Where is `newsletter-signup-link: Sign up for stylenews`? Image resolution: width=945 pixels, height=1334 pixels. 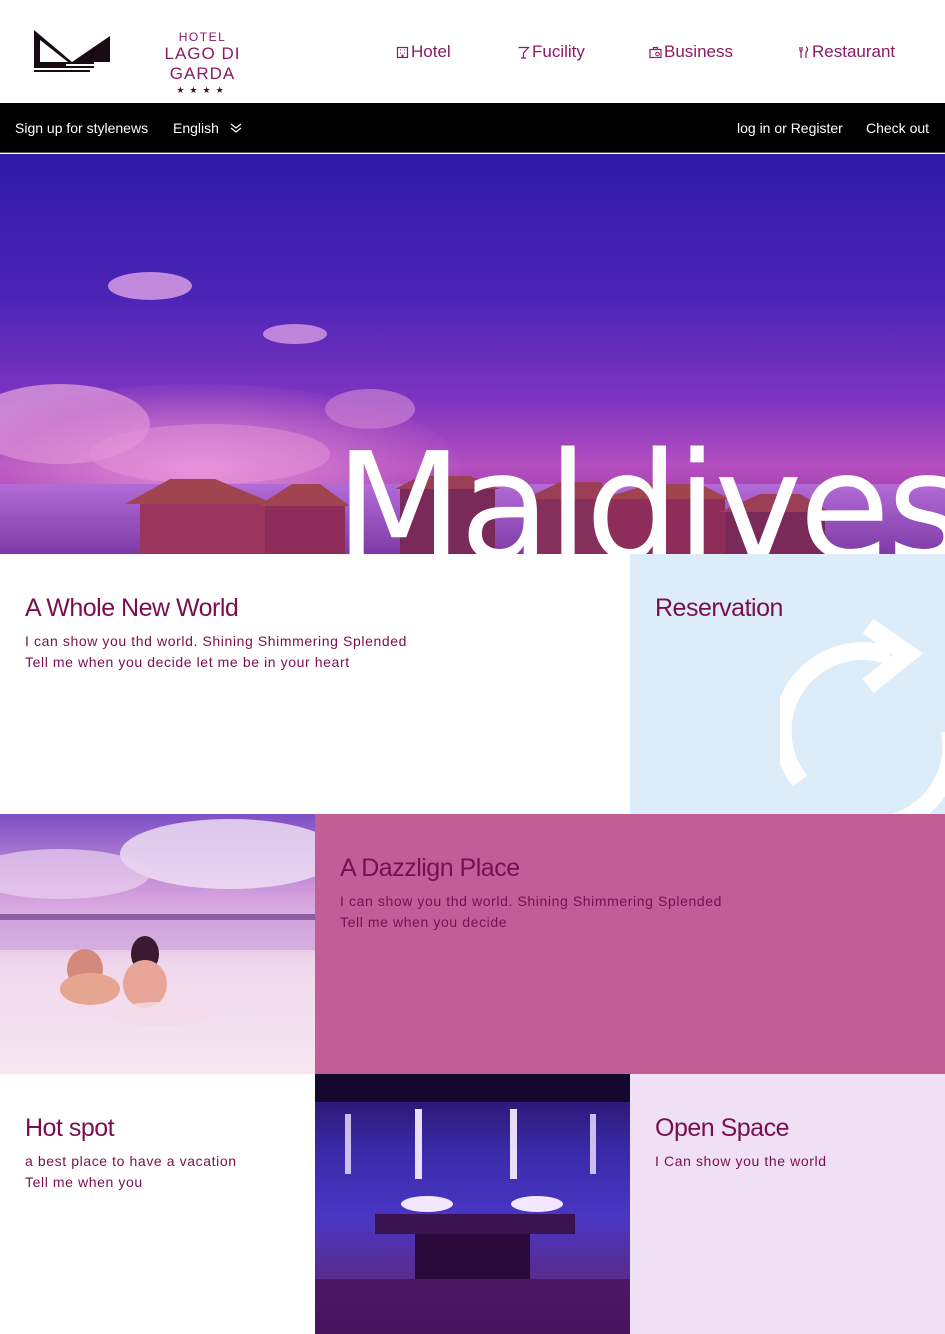 newsletter-signup-link: Sign up for stylenews is located at coordinates (81, 128).